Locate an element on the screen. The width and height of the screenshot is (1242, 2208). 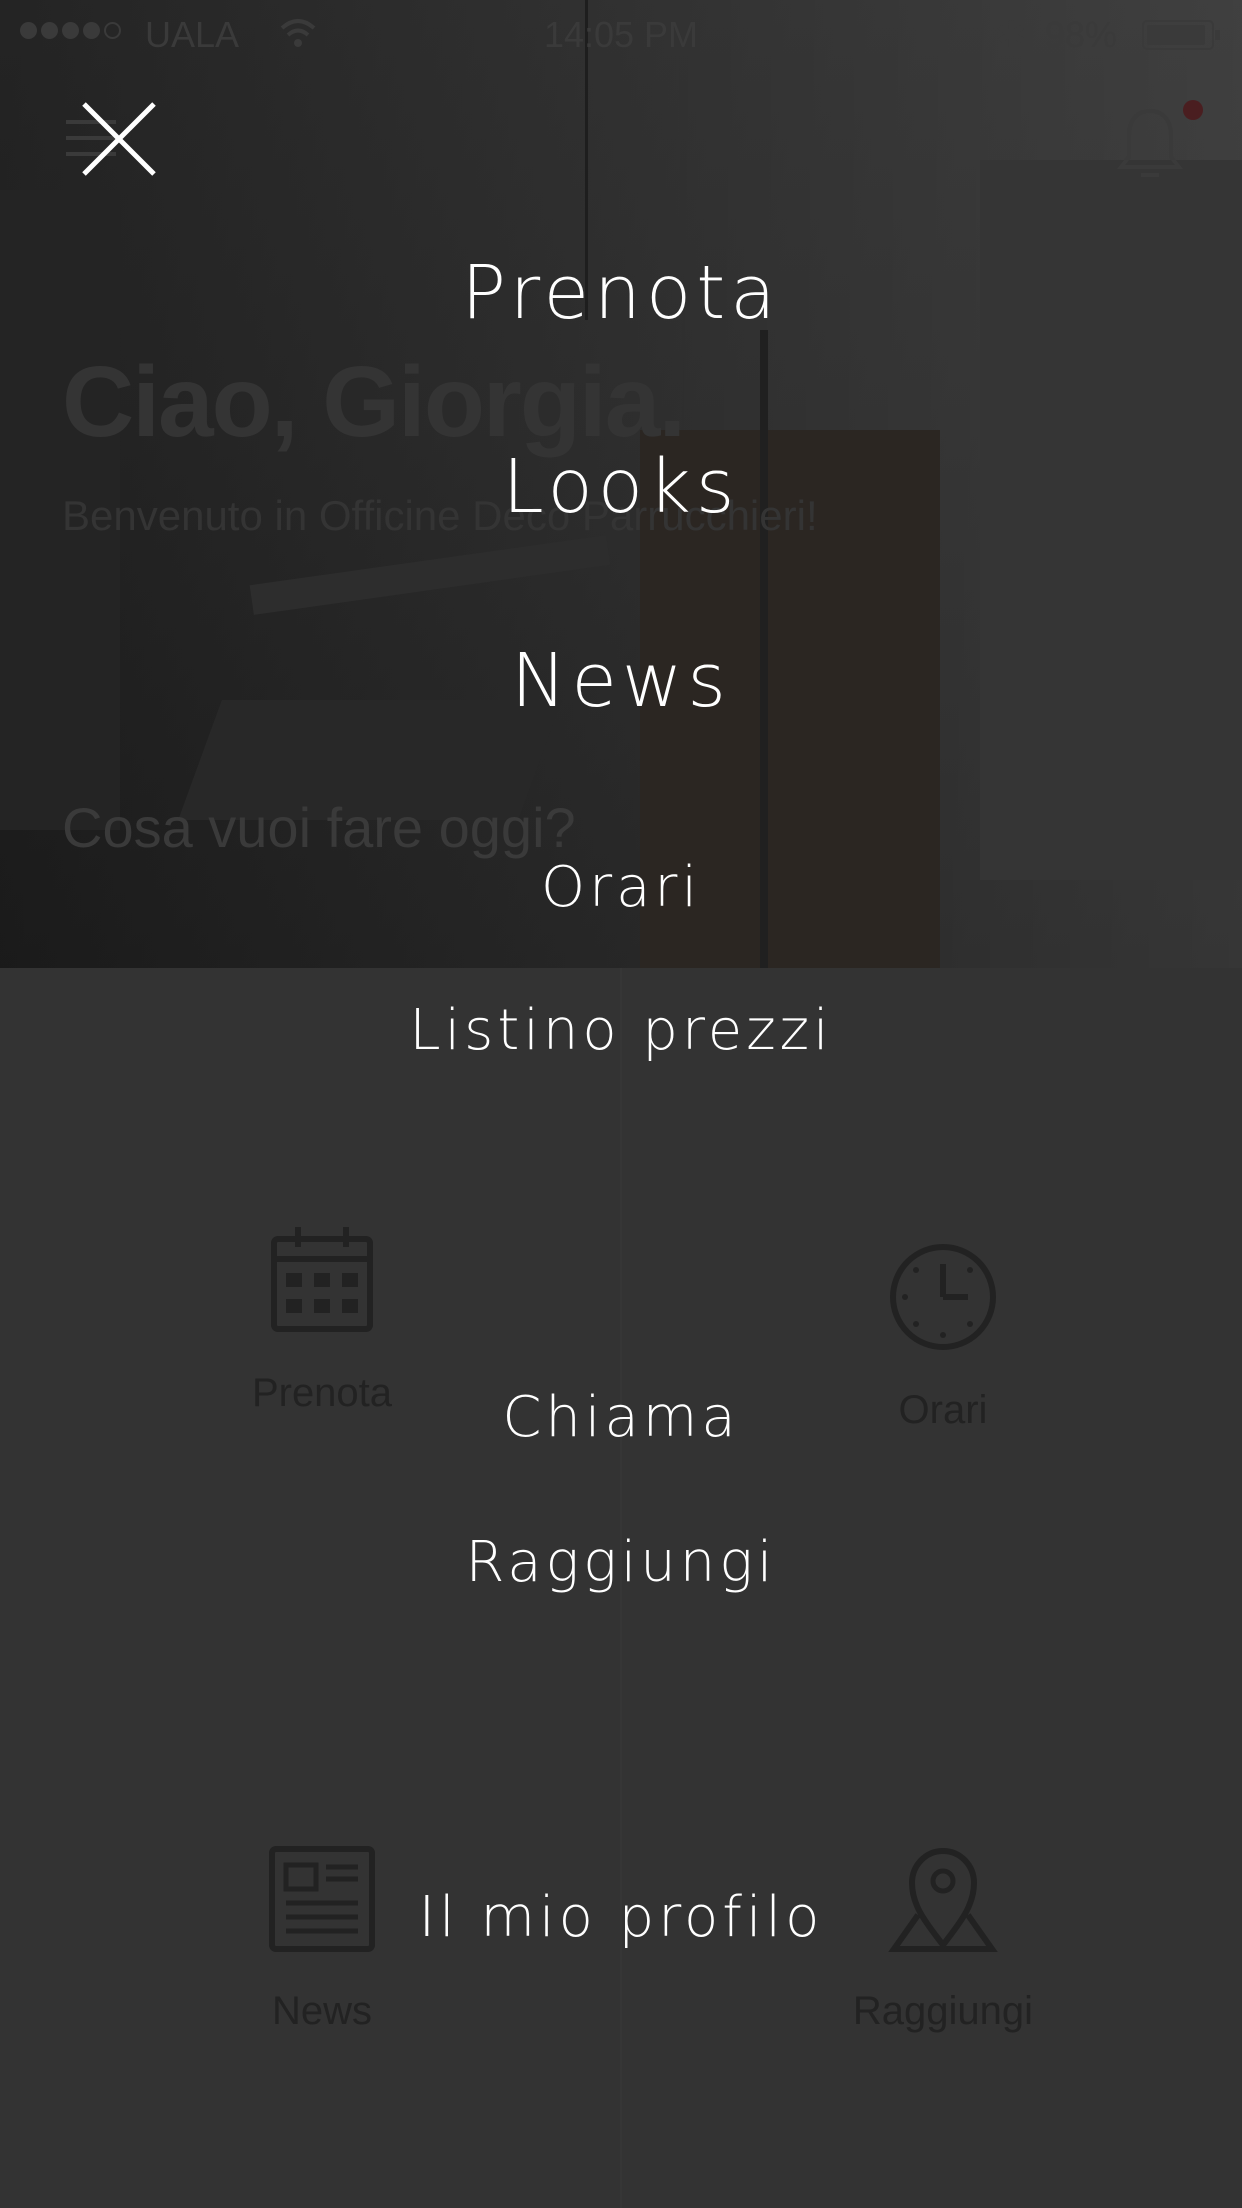
menu-item-chiama: Chiama is located at coordinates (621, 1417).